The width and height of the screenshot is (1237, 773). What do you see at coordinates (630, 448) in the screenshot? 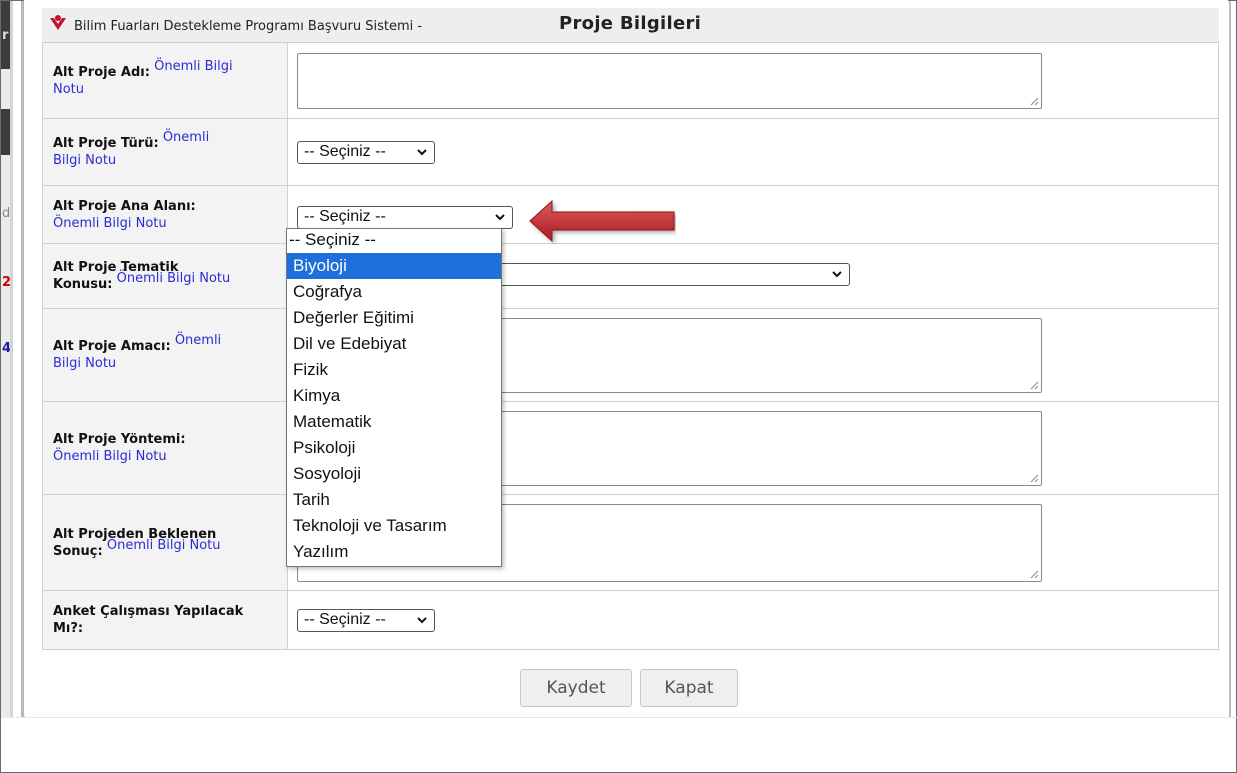
I see `form-row-method: Alt Proje Yöntemi: Önemli Bilgi Notu` at bounding box center [630, 448].